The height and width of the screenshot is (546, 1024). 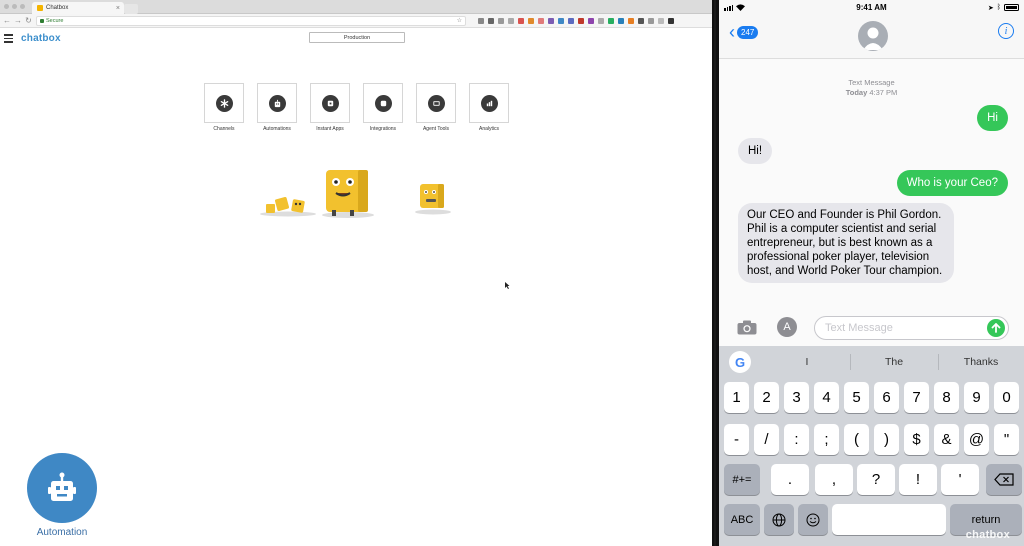 I want to click on hamburger-menu-icon, so click(x=8, y=39).